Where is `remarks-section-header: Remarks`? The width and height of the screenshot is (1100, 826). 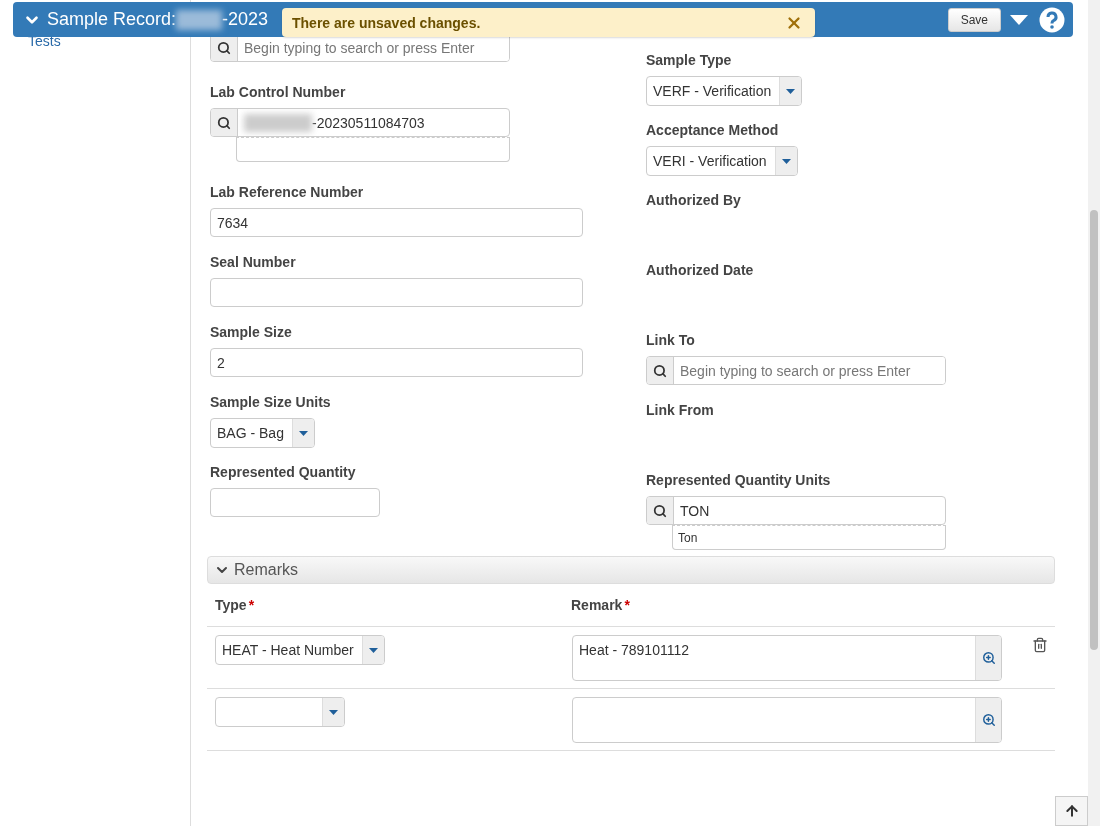 remarks-section-header: Remarks is located at coordinates (631, 570).